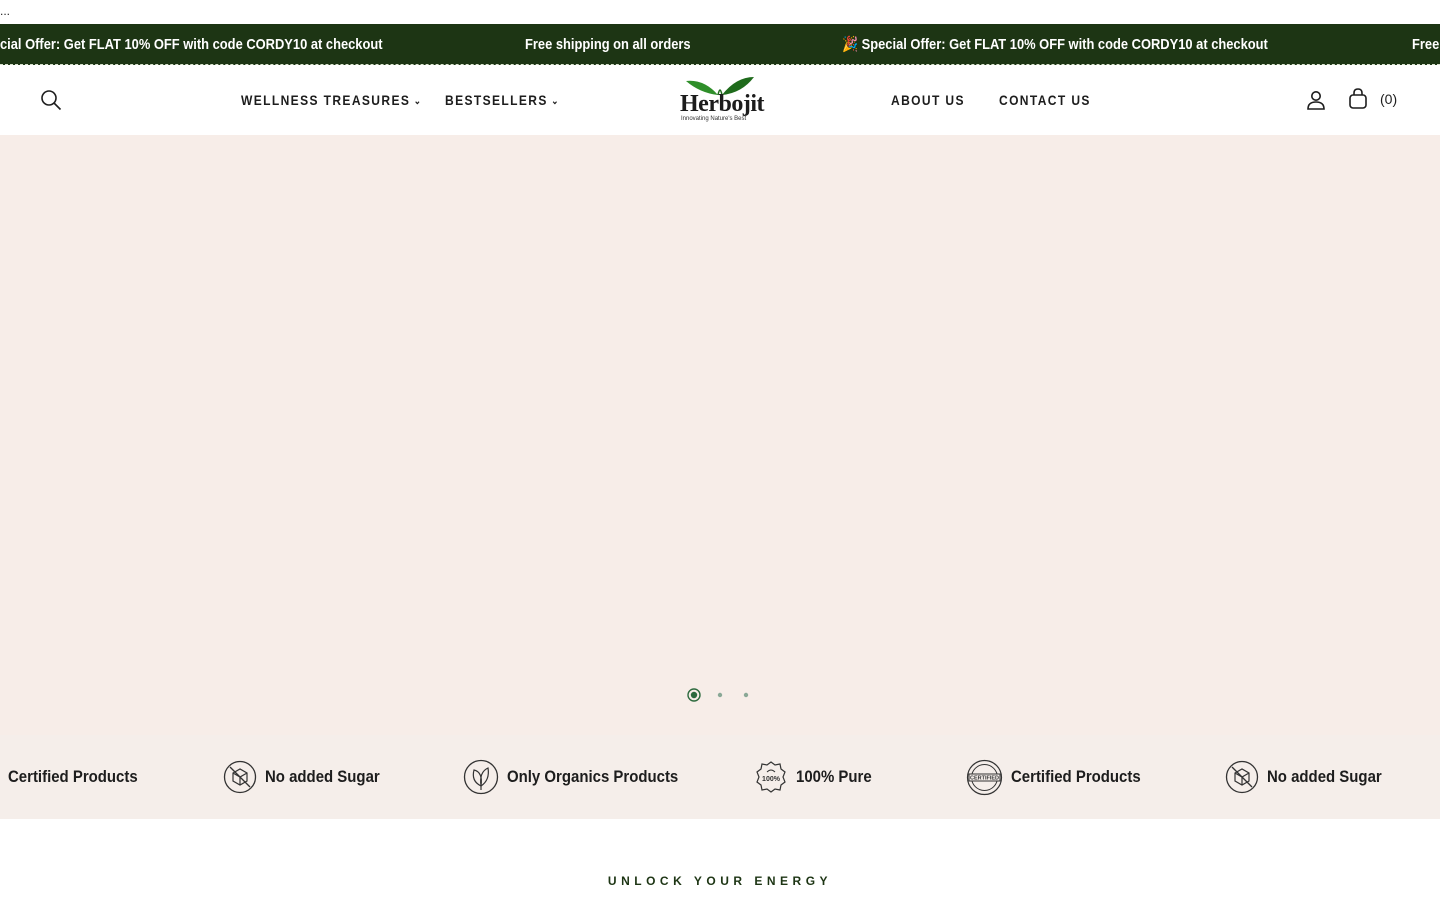 This screenshot has width=1440, height=900. Describe the element at coordinates (593, 776) in the screenshot. I see `feature-label: Only Organics Products` at that location.